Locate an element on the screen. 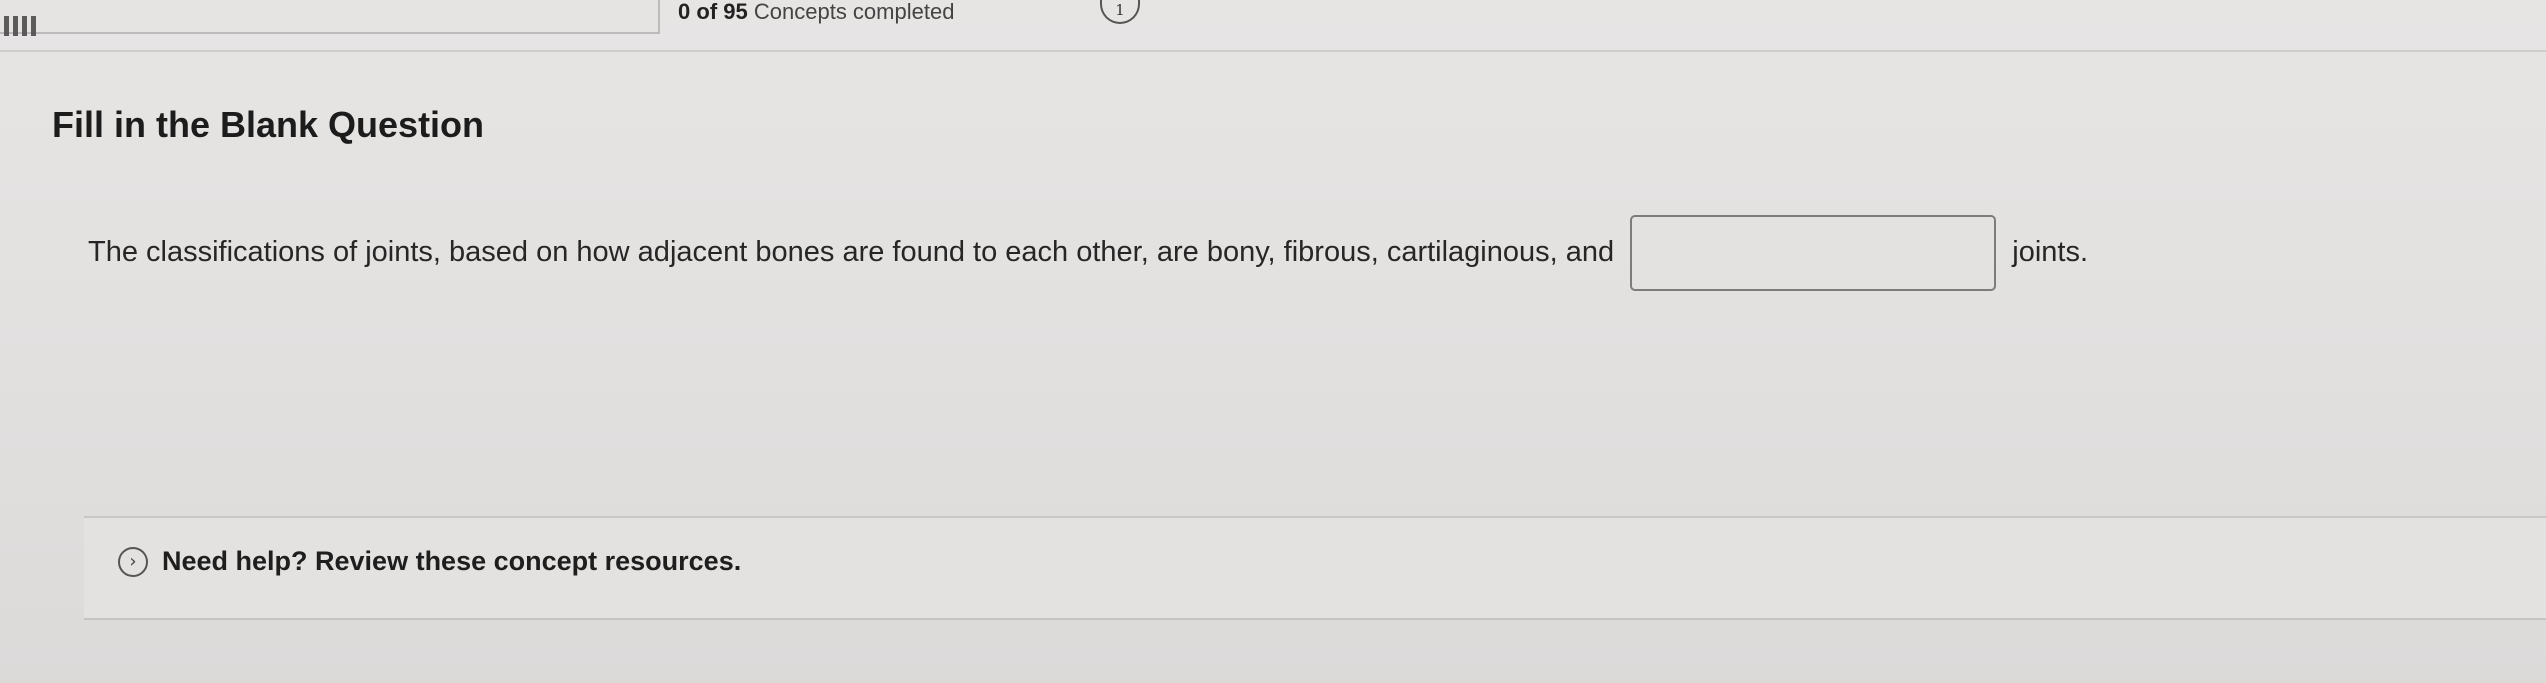 Image resolution: width=2546 pixels, height=683 pixels. prompt-text-after: joints. is located at coordinates (2050, 252).